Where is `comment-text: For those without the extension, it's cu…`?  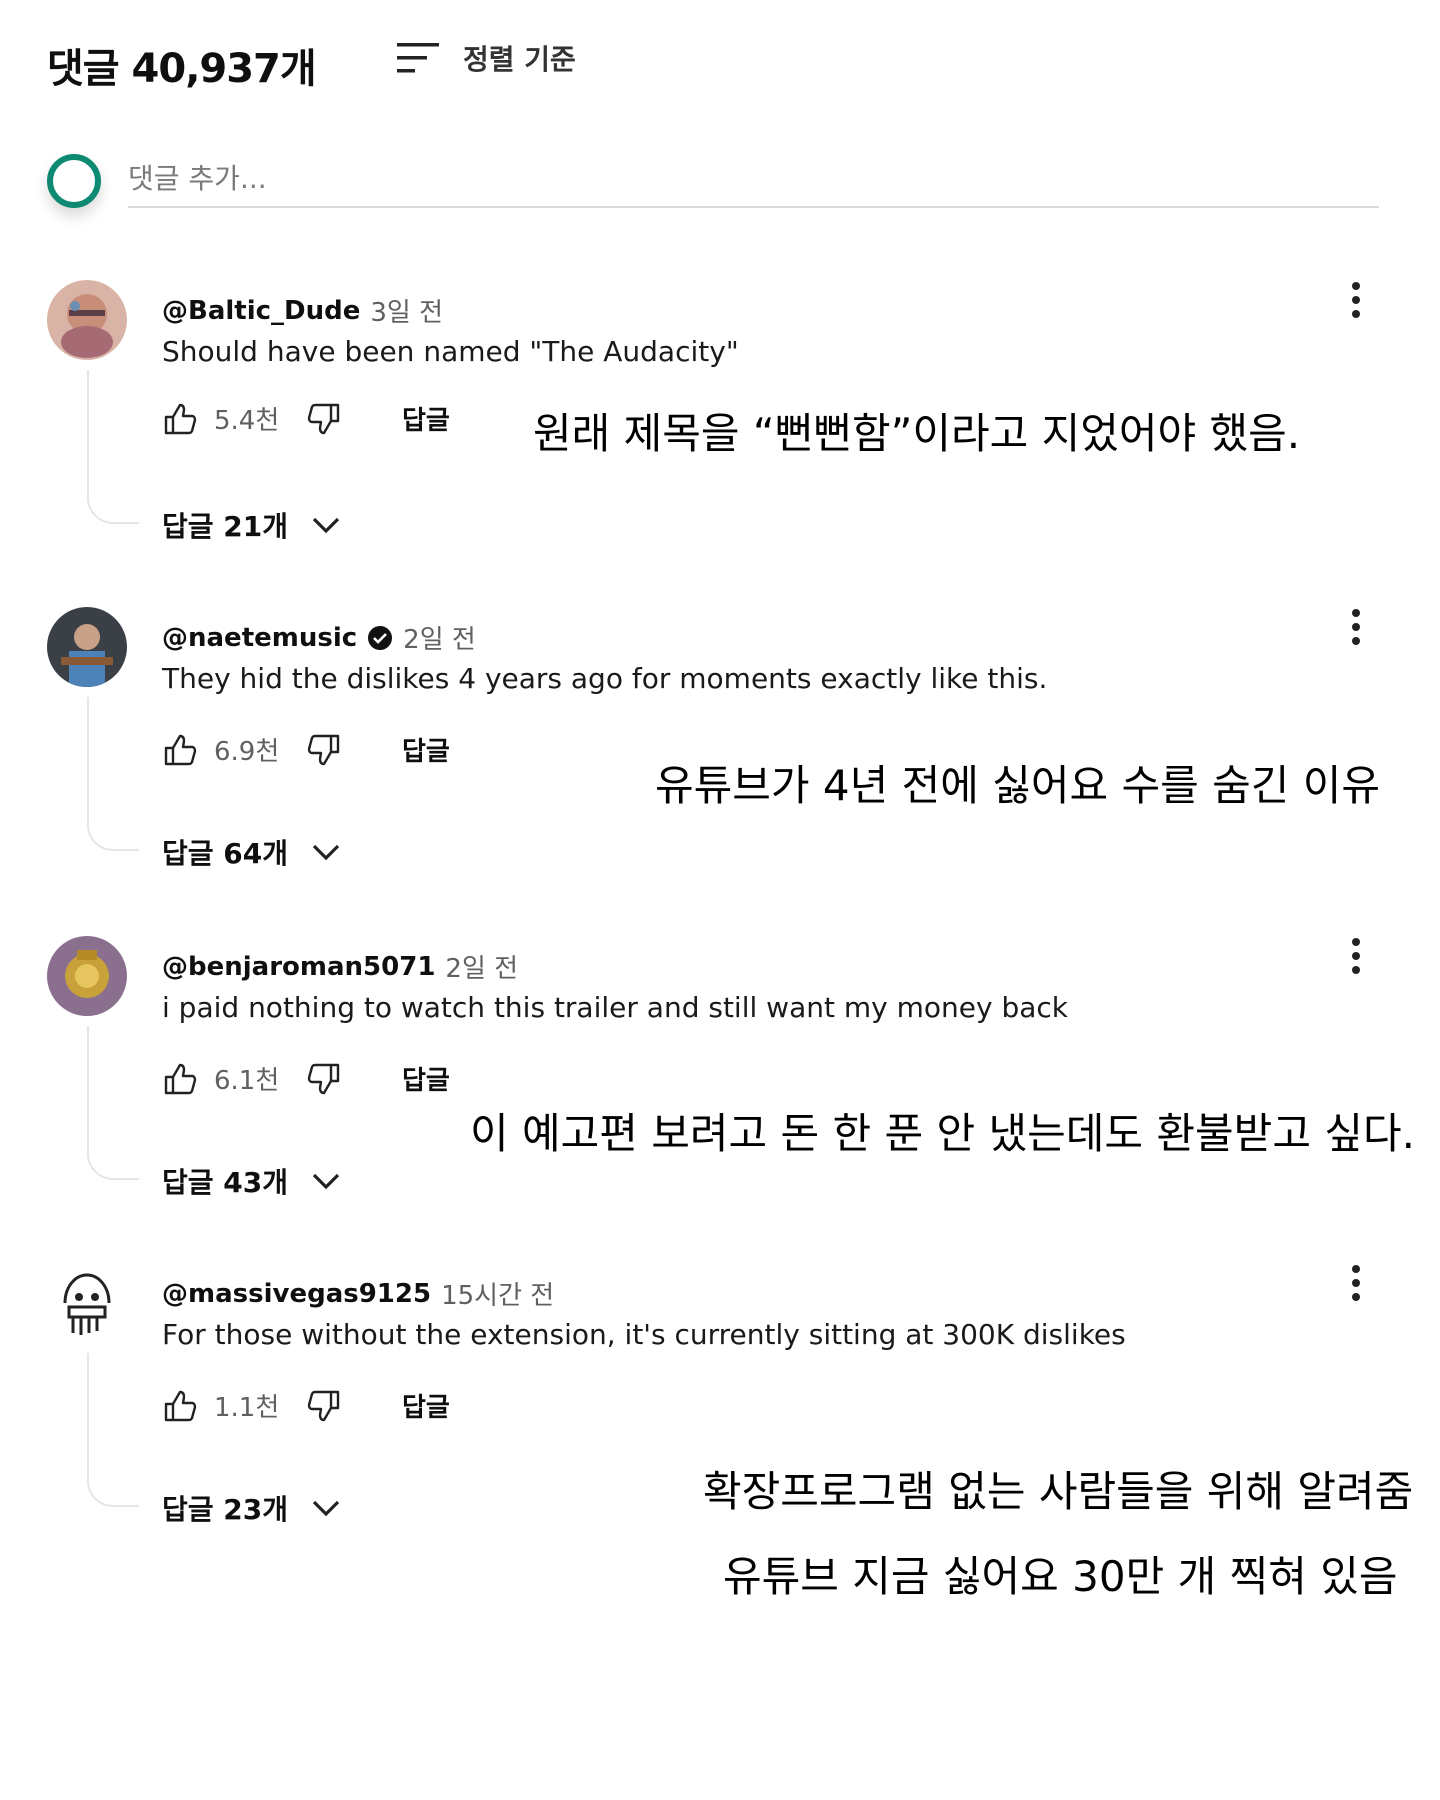
comment-text: For those without the extension, it's cu… is located at coordinates (644, 1334).